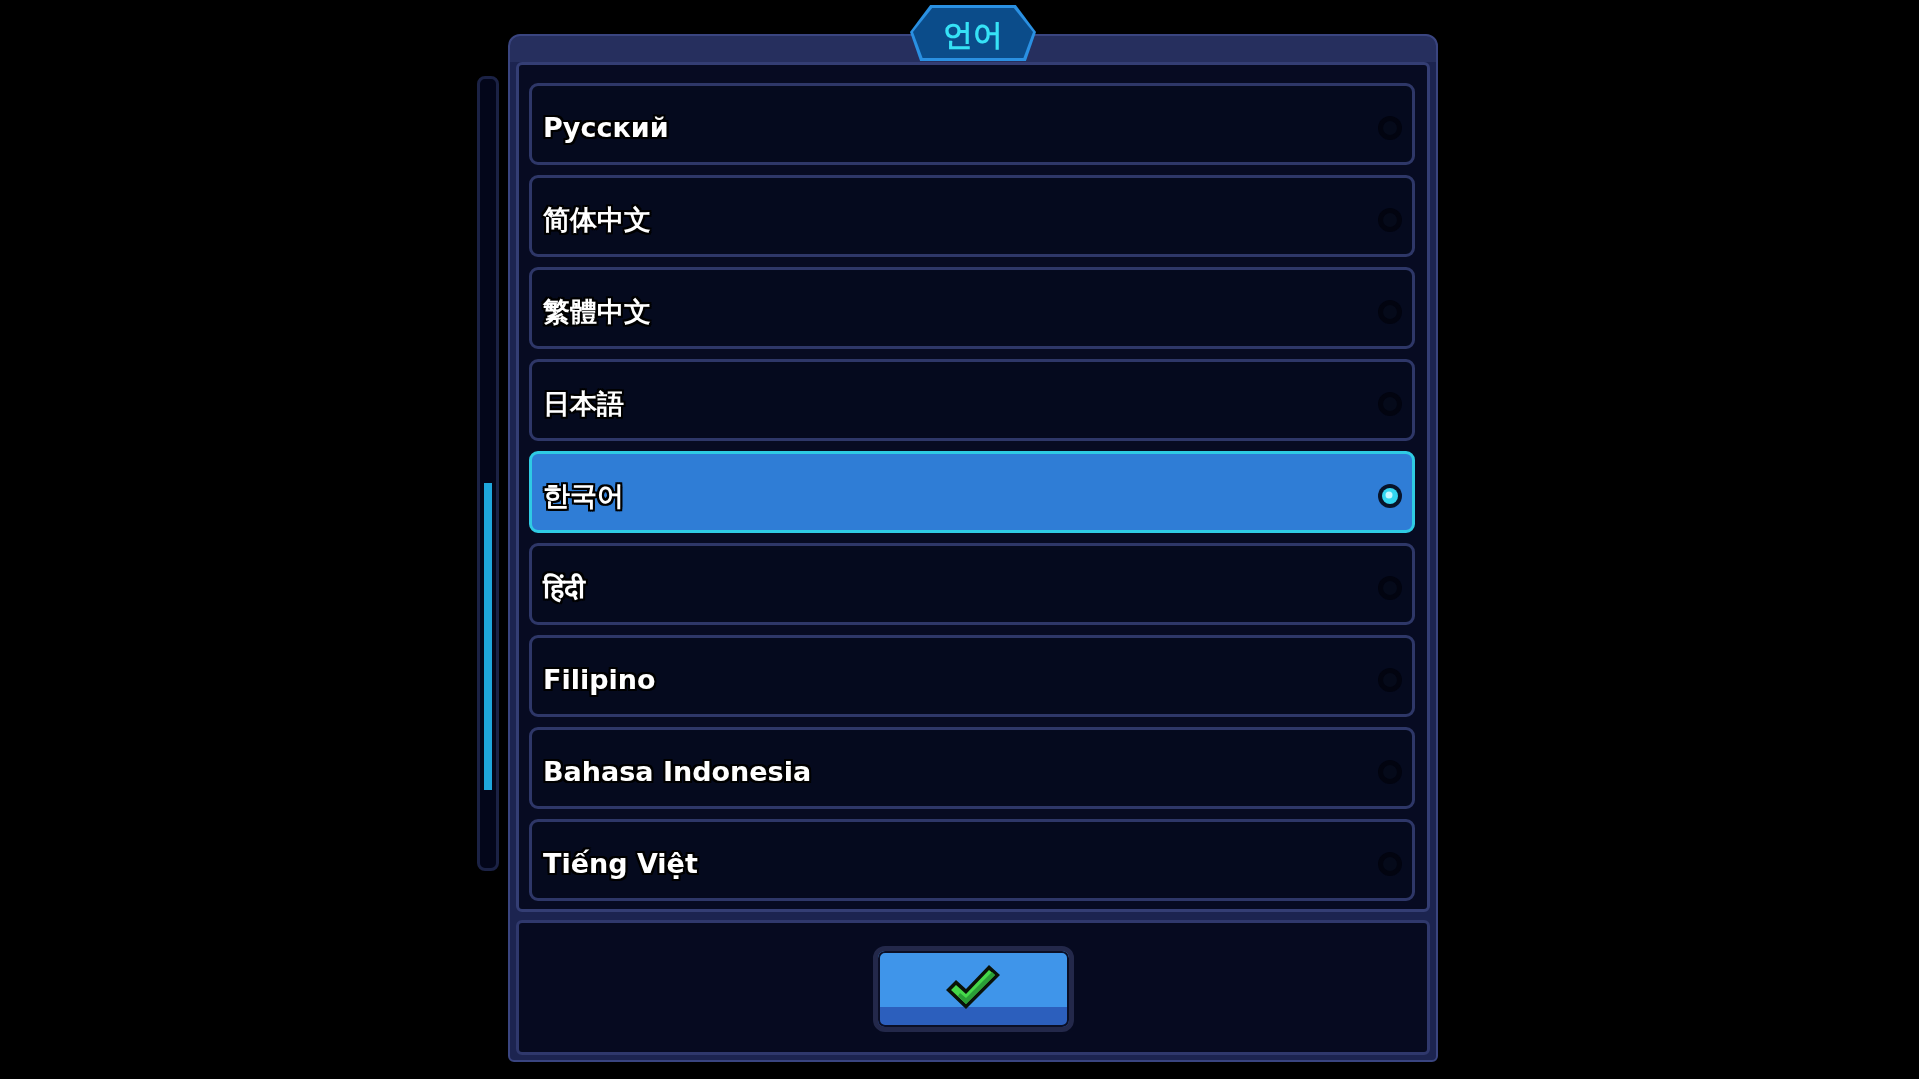 This screenshot has height=1079, width=1919. I want to click on checkmark-icon, so click(973, 987).